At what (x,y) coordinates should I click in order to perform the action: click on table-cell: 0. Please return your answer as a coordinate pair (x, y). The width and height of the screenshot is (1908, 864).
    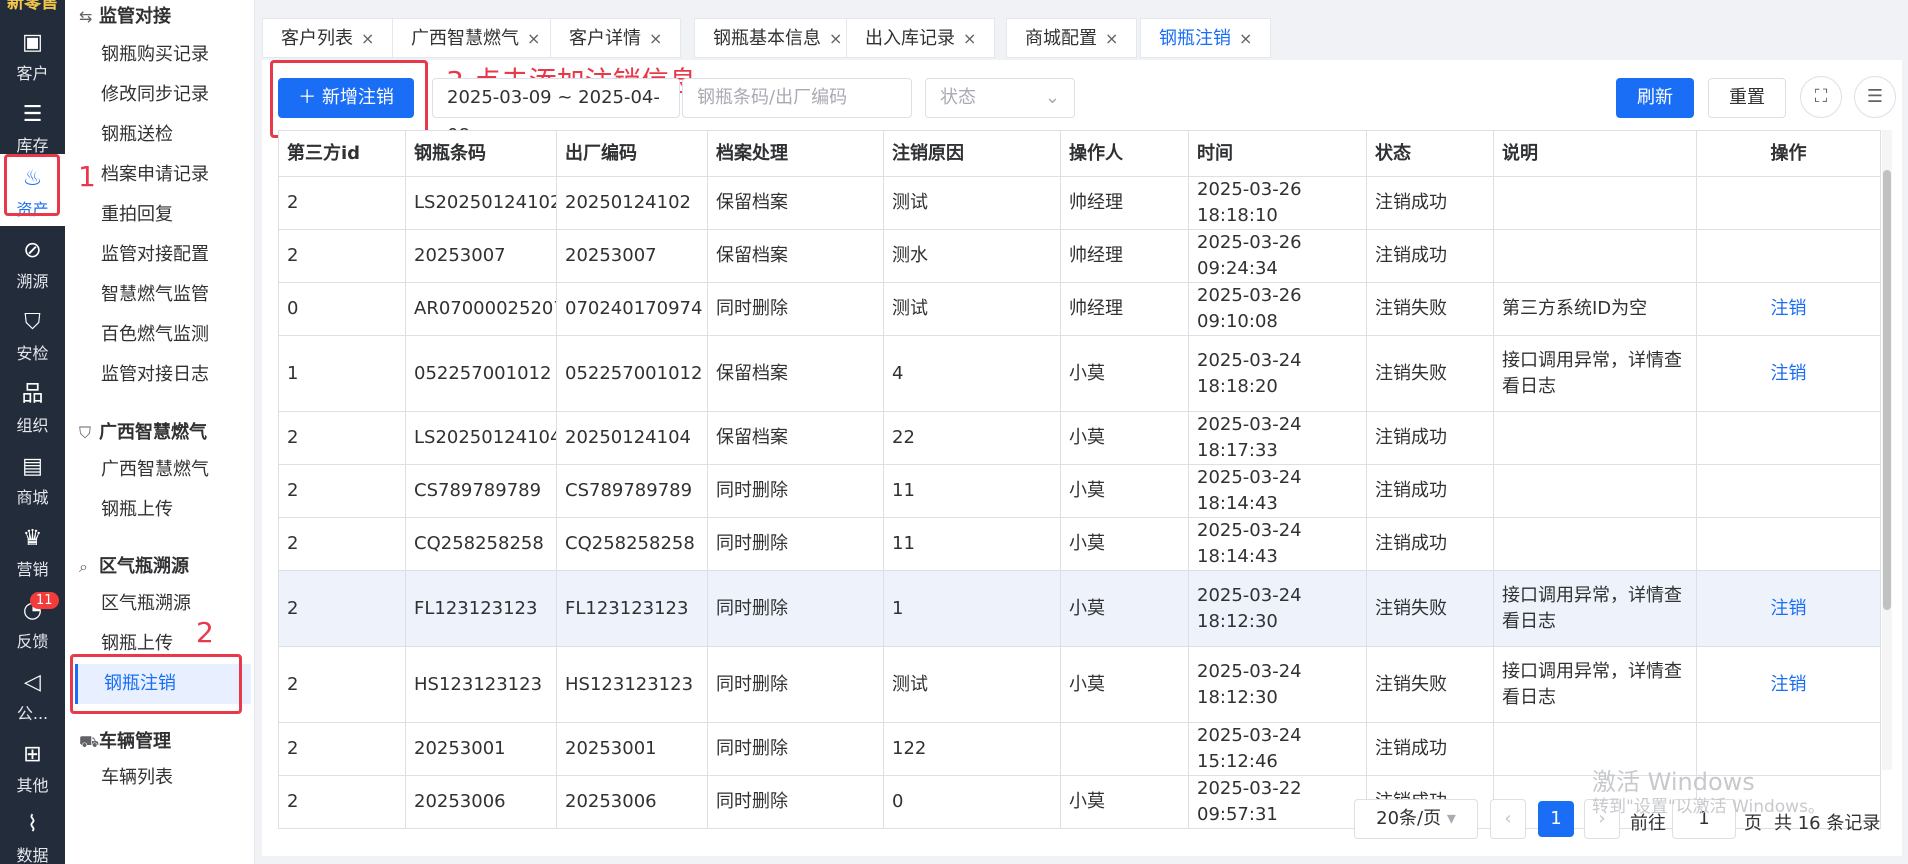
    Looking at the image, I should click on (342, 309).